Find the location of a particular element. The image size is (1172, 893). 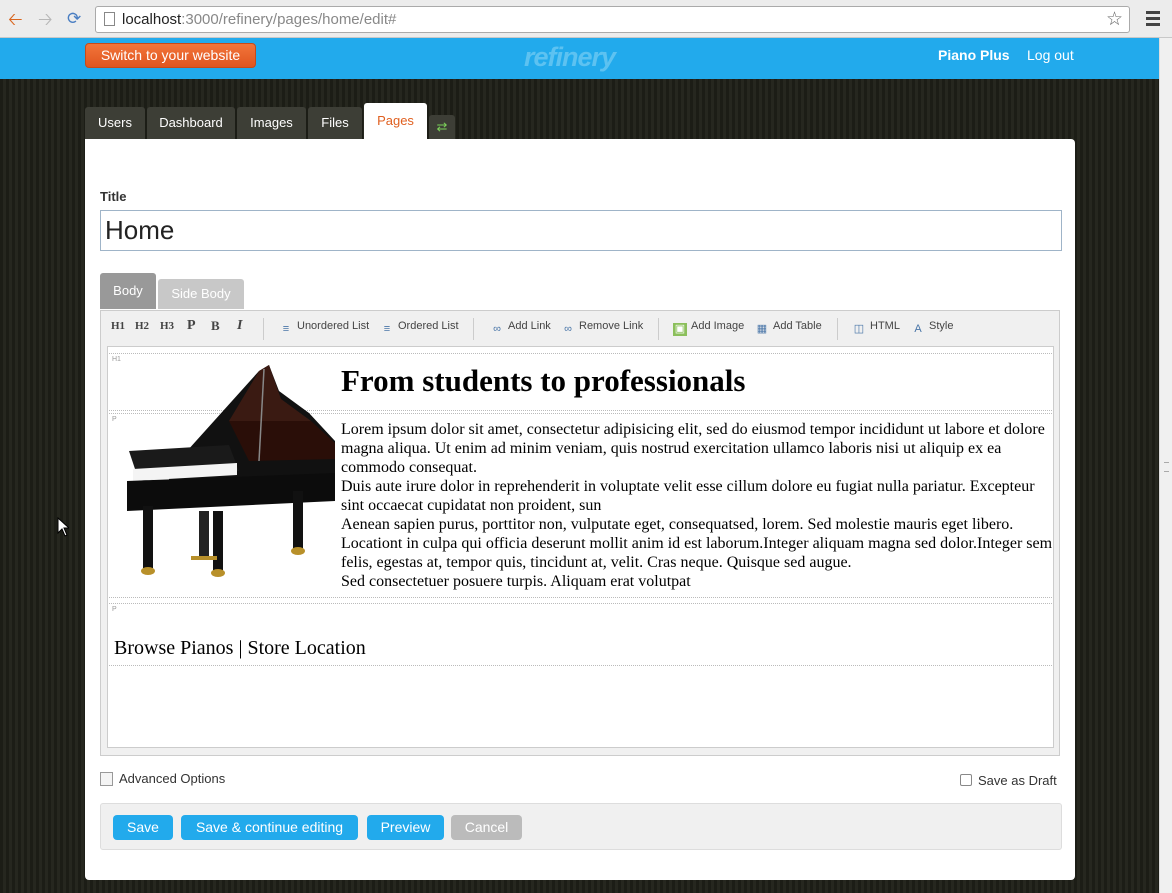

tab-dashboard: Dashboard is located at coordinates (191, 123).